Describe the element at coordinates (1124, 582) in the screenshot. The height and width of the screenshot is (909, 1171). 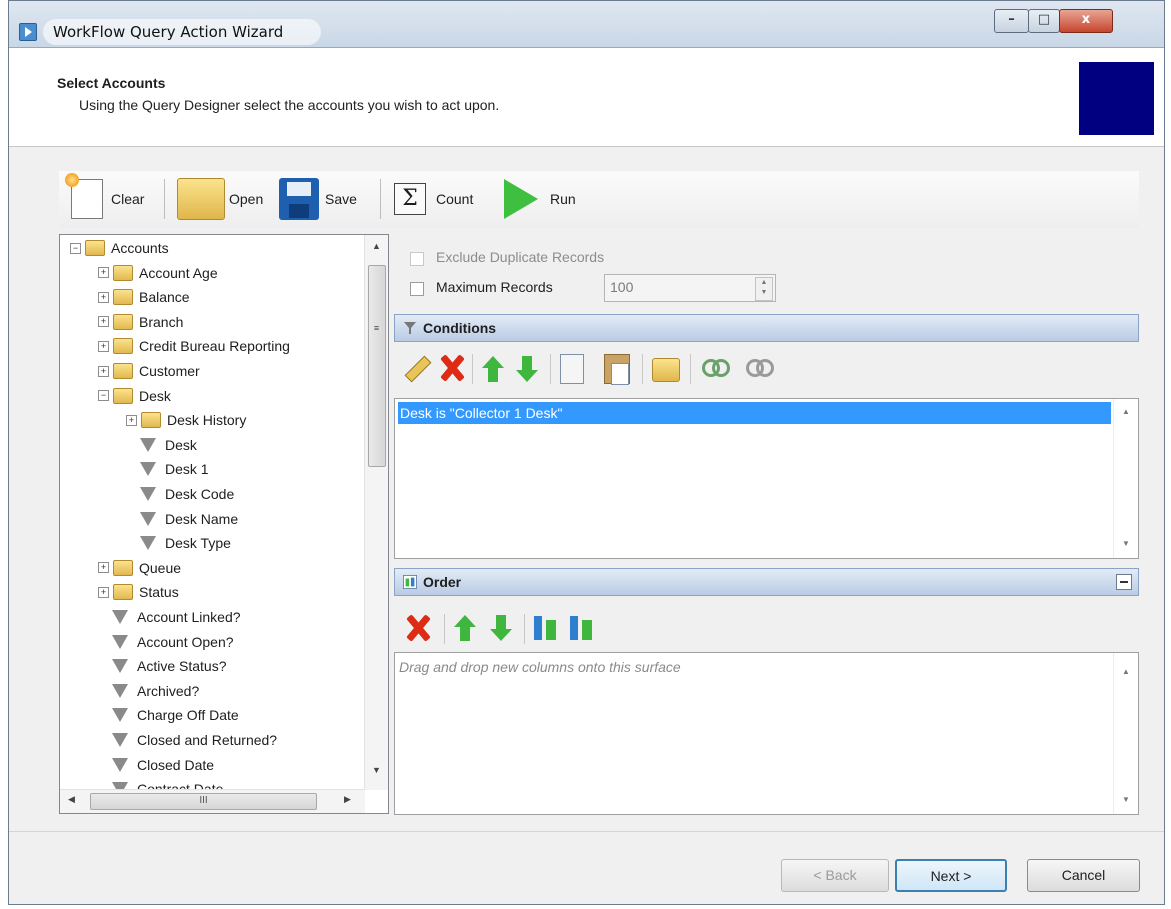
I see `collapse-order-button` at that location.